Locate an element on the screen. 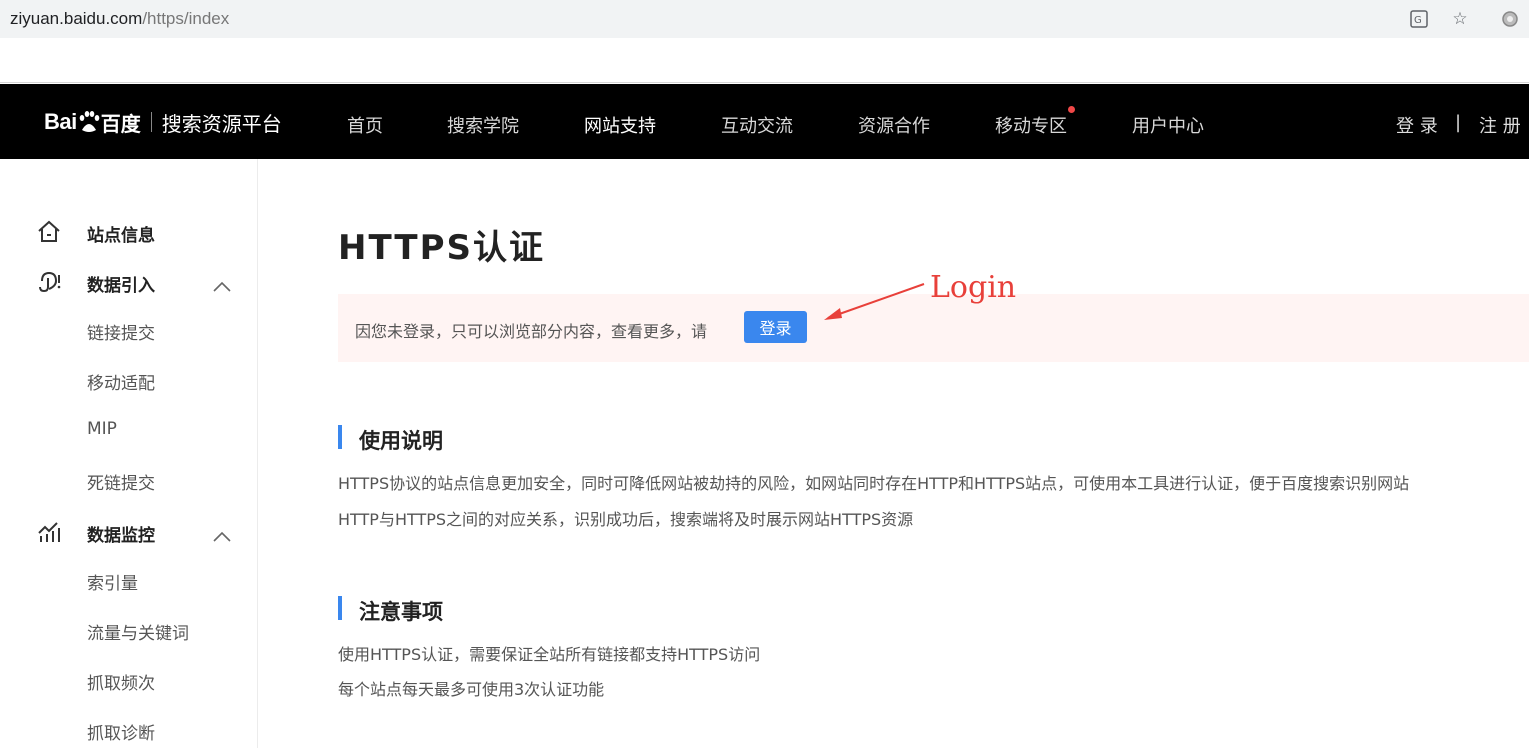 The height and width of the screenshot is (748, 1529). url-host: ziyuan.baidu.com is located at coordinates (76, 18).